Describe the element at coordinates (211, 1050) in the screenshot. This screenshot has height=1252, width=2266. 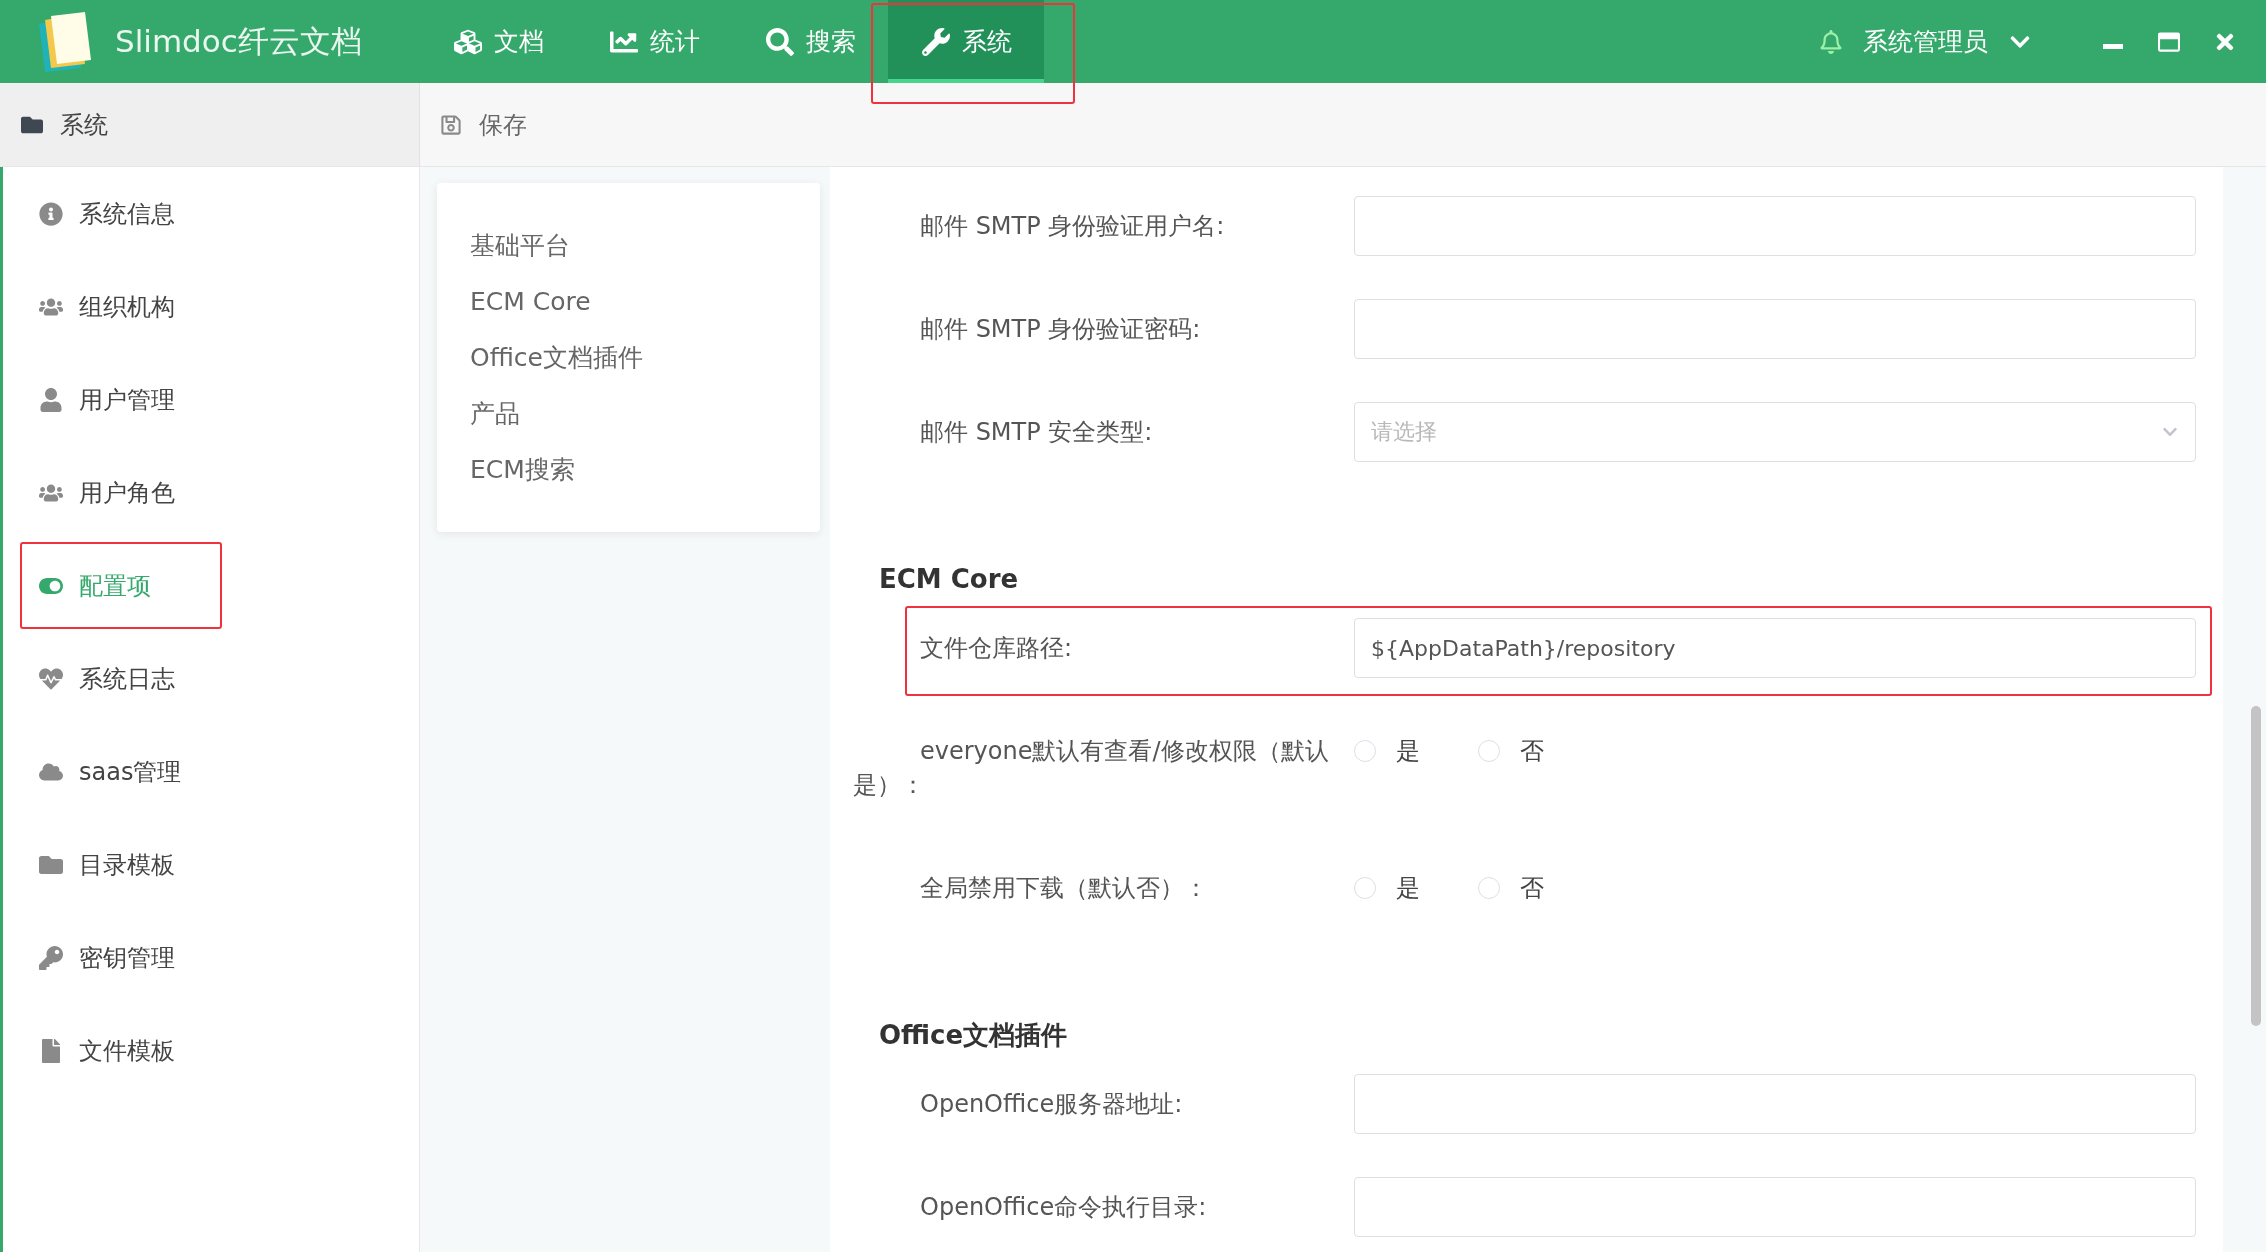
I see `sidebar-item: 文件模板` at that location.